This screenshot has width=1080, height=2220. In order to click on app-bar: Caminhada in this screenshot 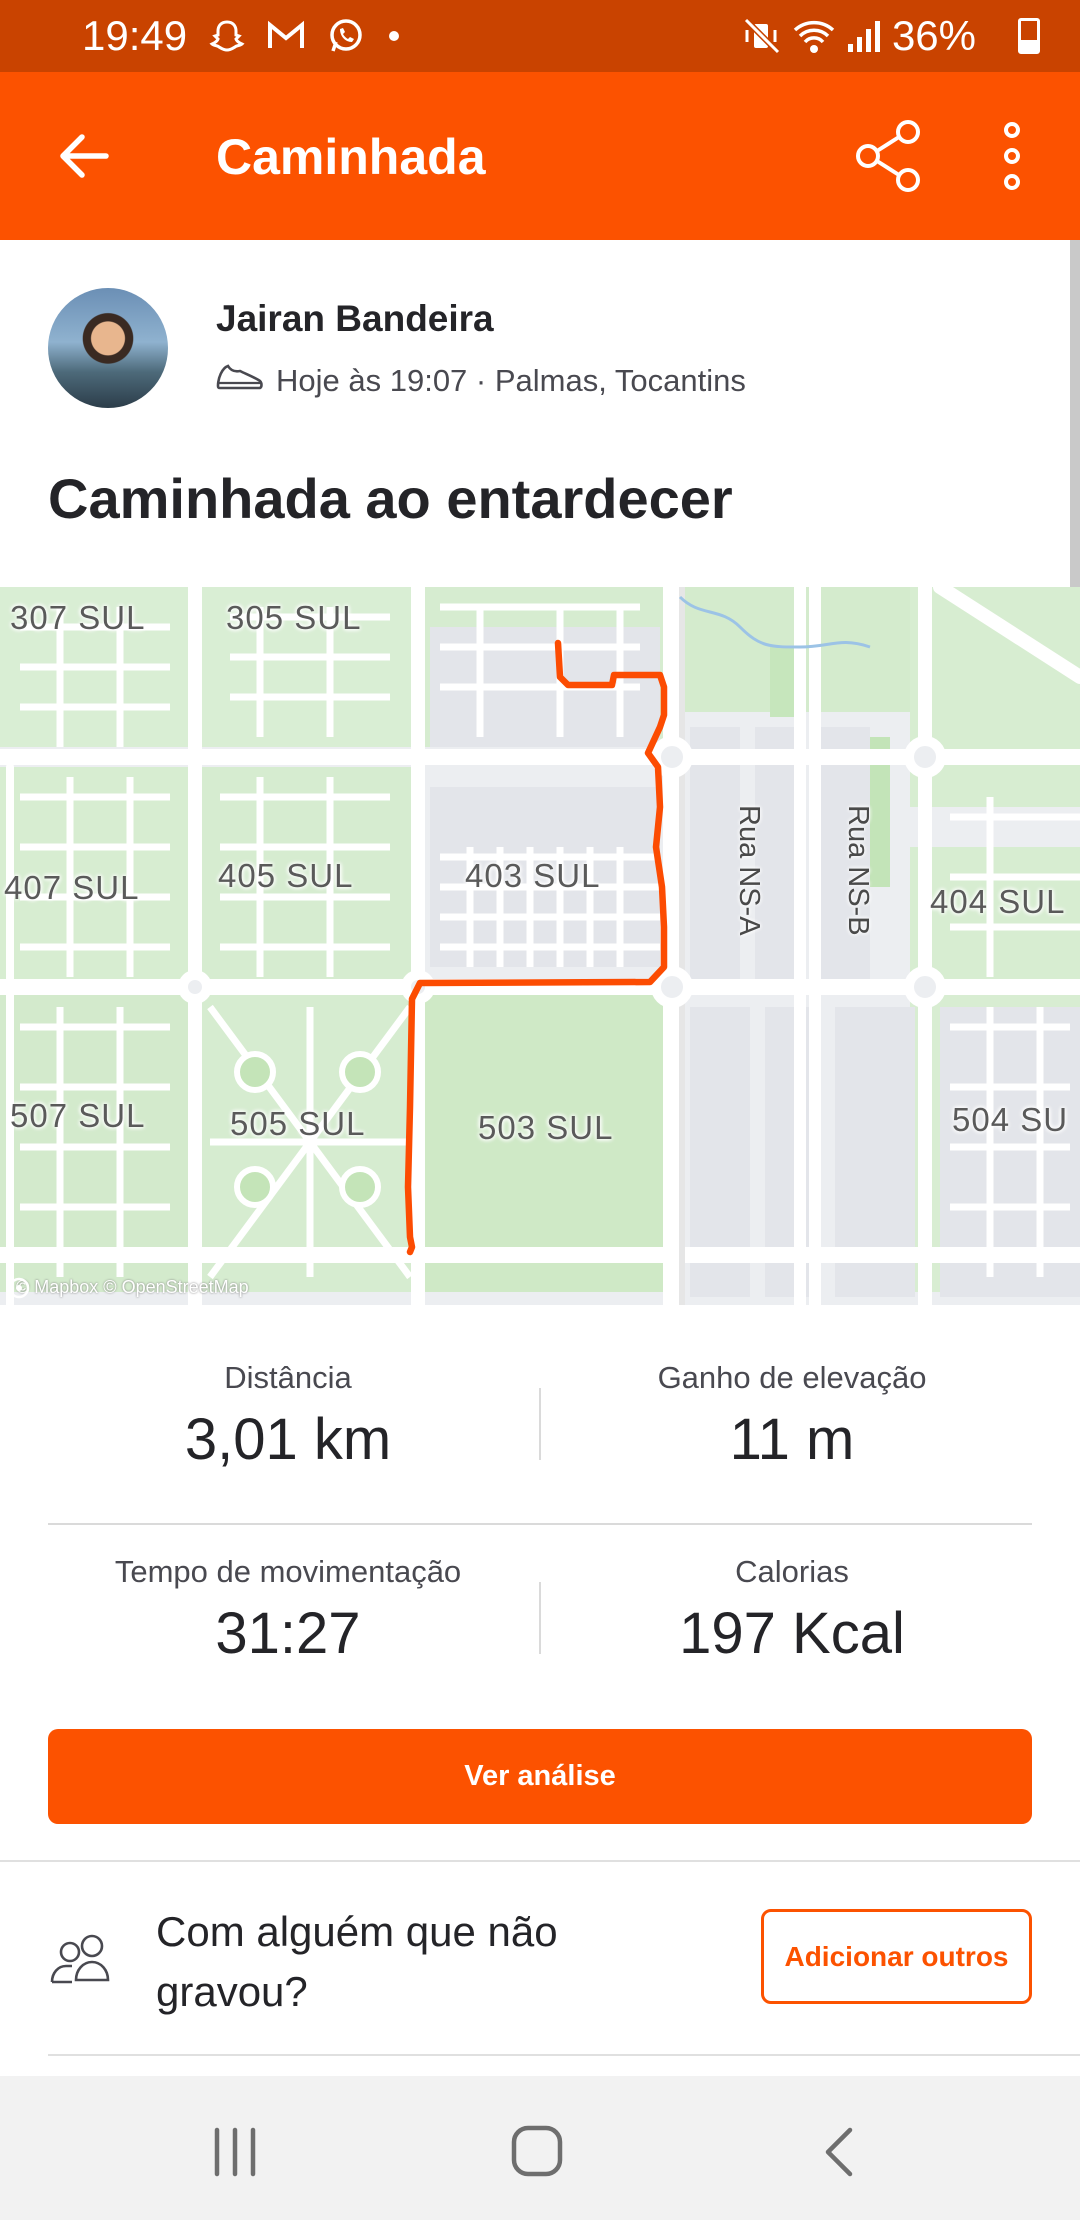, I will do `click(540, 156)`.